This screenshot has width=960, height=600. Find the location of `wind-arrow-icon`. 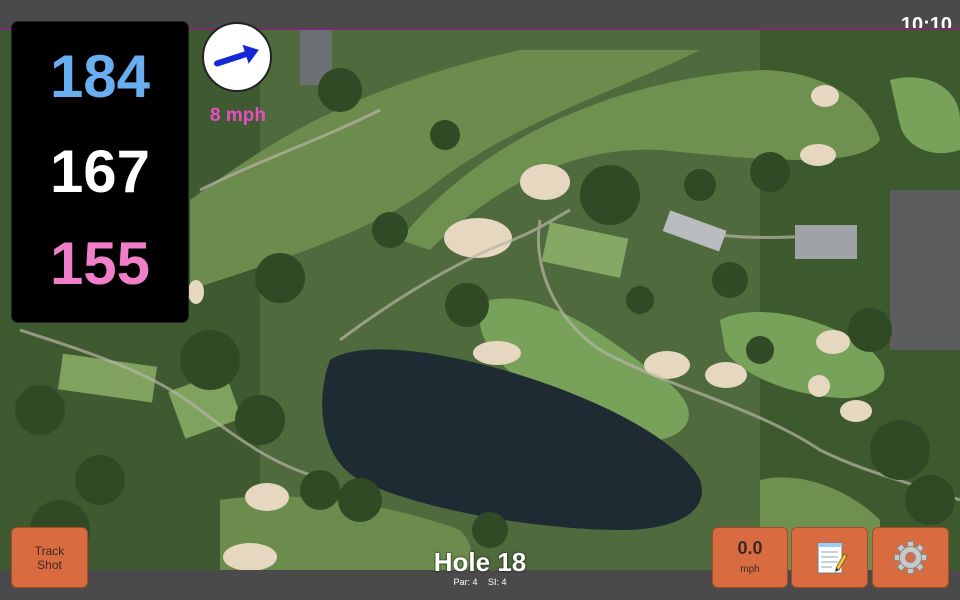

wind-arrow-icon is located at coordinates (236, 55).